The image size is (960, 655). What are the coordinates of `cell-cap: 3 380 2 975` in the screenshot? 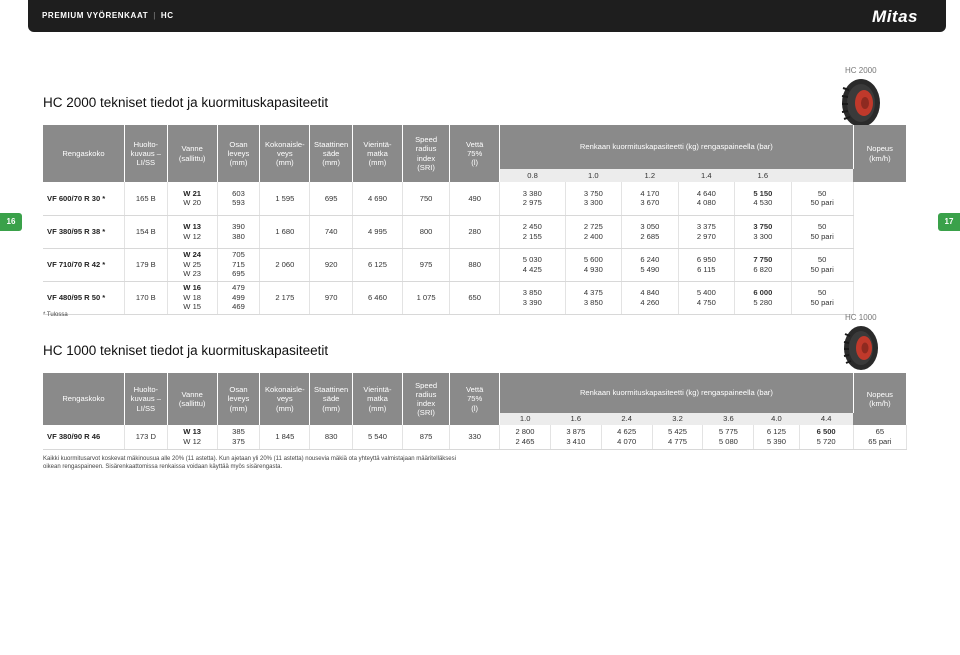 It's located at (532, 199).